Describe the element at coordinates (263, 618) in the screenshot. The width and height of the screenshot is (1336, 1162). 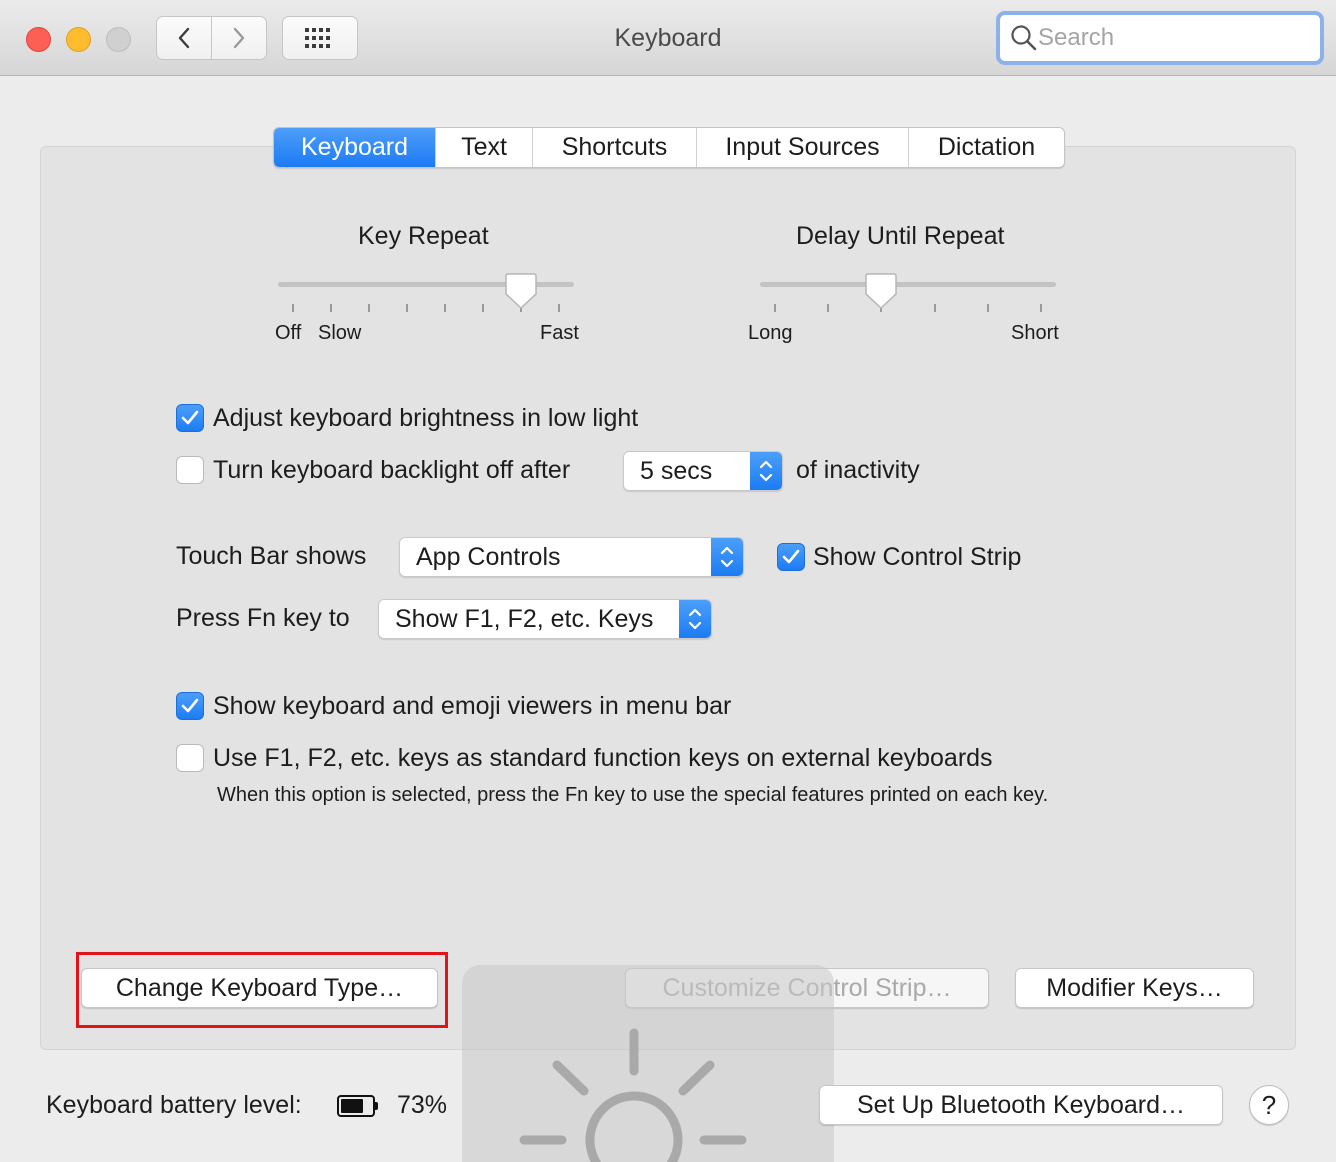
I see `fn-key-label: Press Fn key to` at that location.